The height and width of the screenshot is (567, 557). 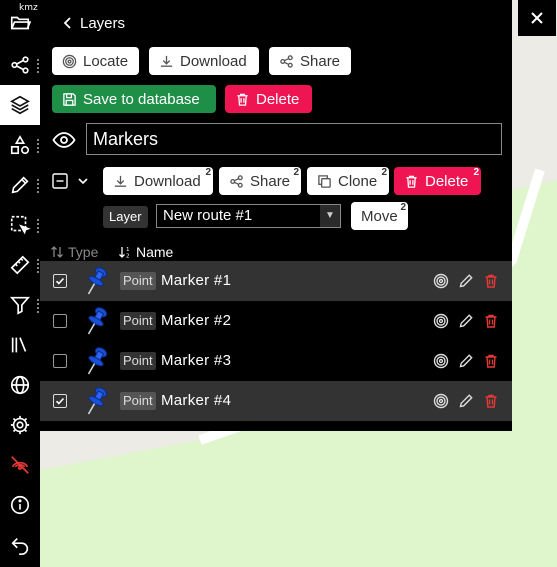 I want to click on draw-tool-button, so click(x=20, y=185).